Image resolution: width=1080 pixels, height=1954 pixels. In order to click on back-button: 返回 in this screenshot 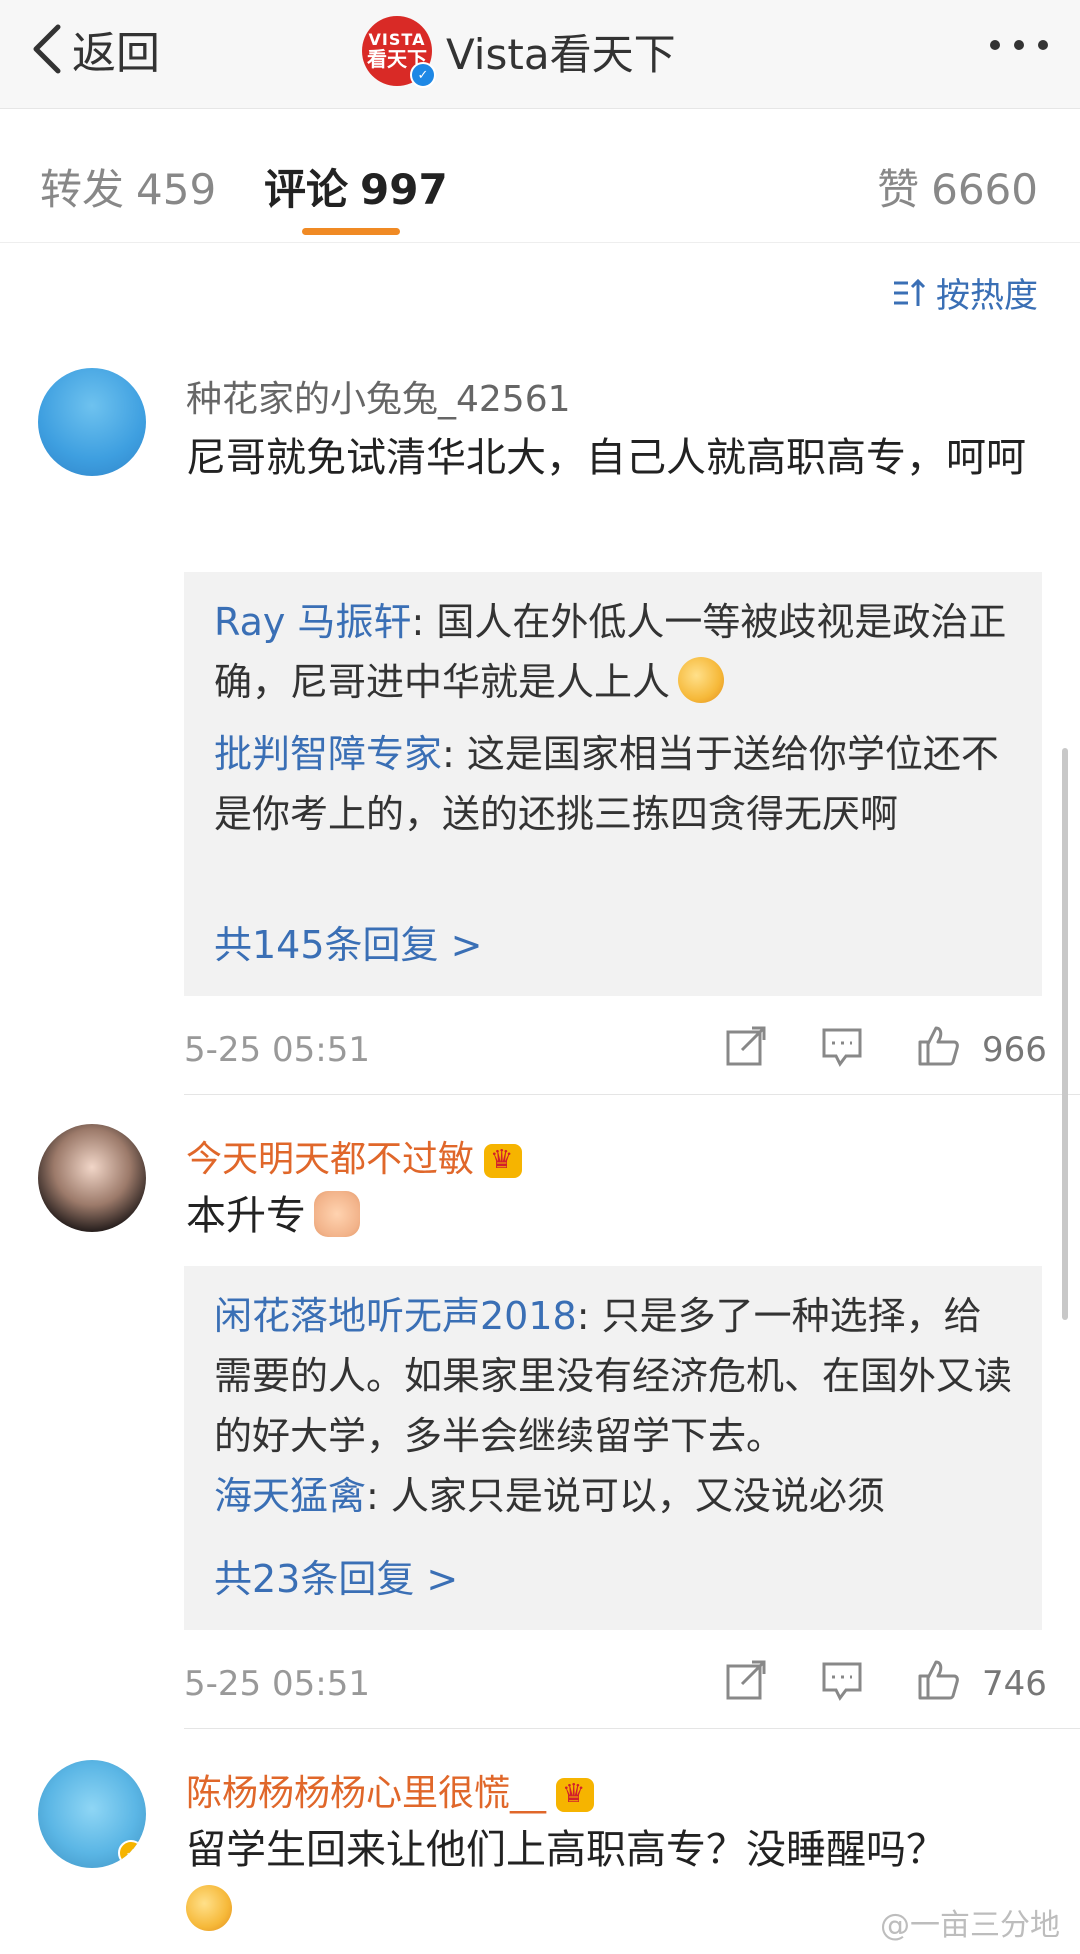, I will do `click(95, 49)`.